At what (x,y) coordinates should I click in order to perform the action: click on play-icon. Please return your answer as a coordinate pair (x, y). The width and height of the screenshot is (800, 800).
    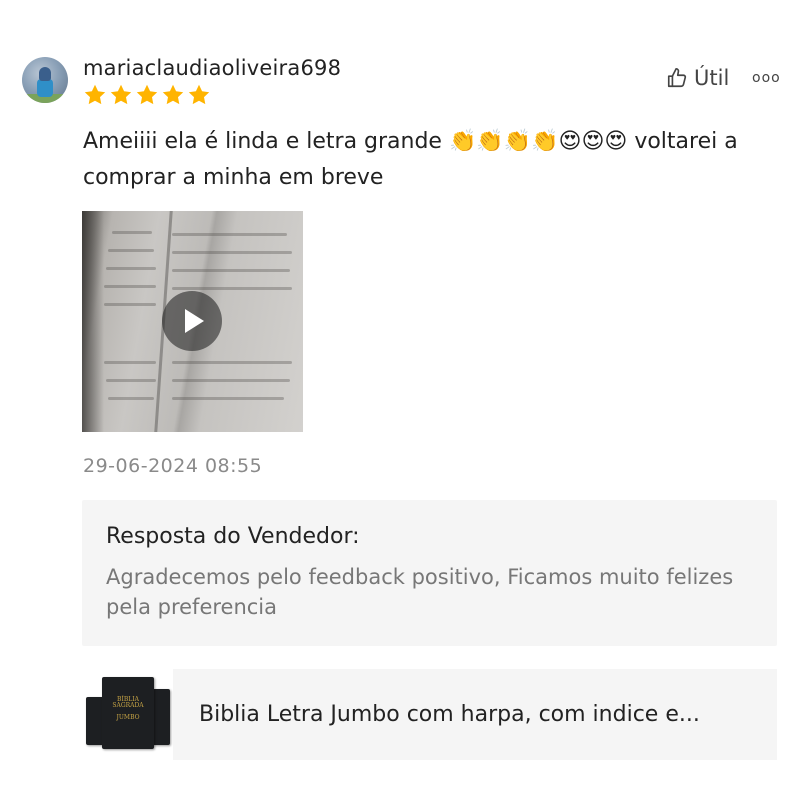
    Looking at the image, I should click on (194, 321).